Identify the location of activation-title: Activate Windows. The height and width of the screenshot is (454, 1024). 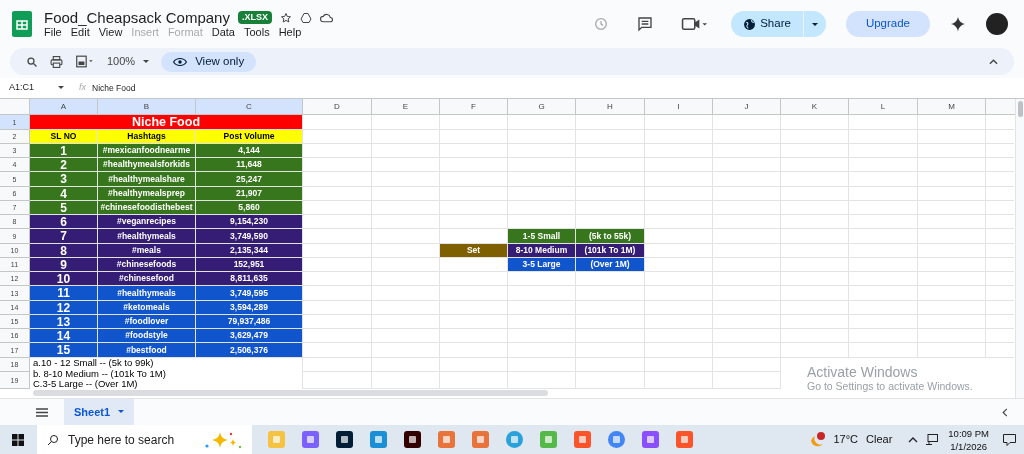
(862, 372).